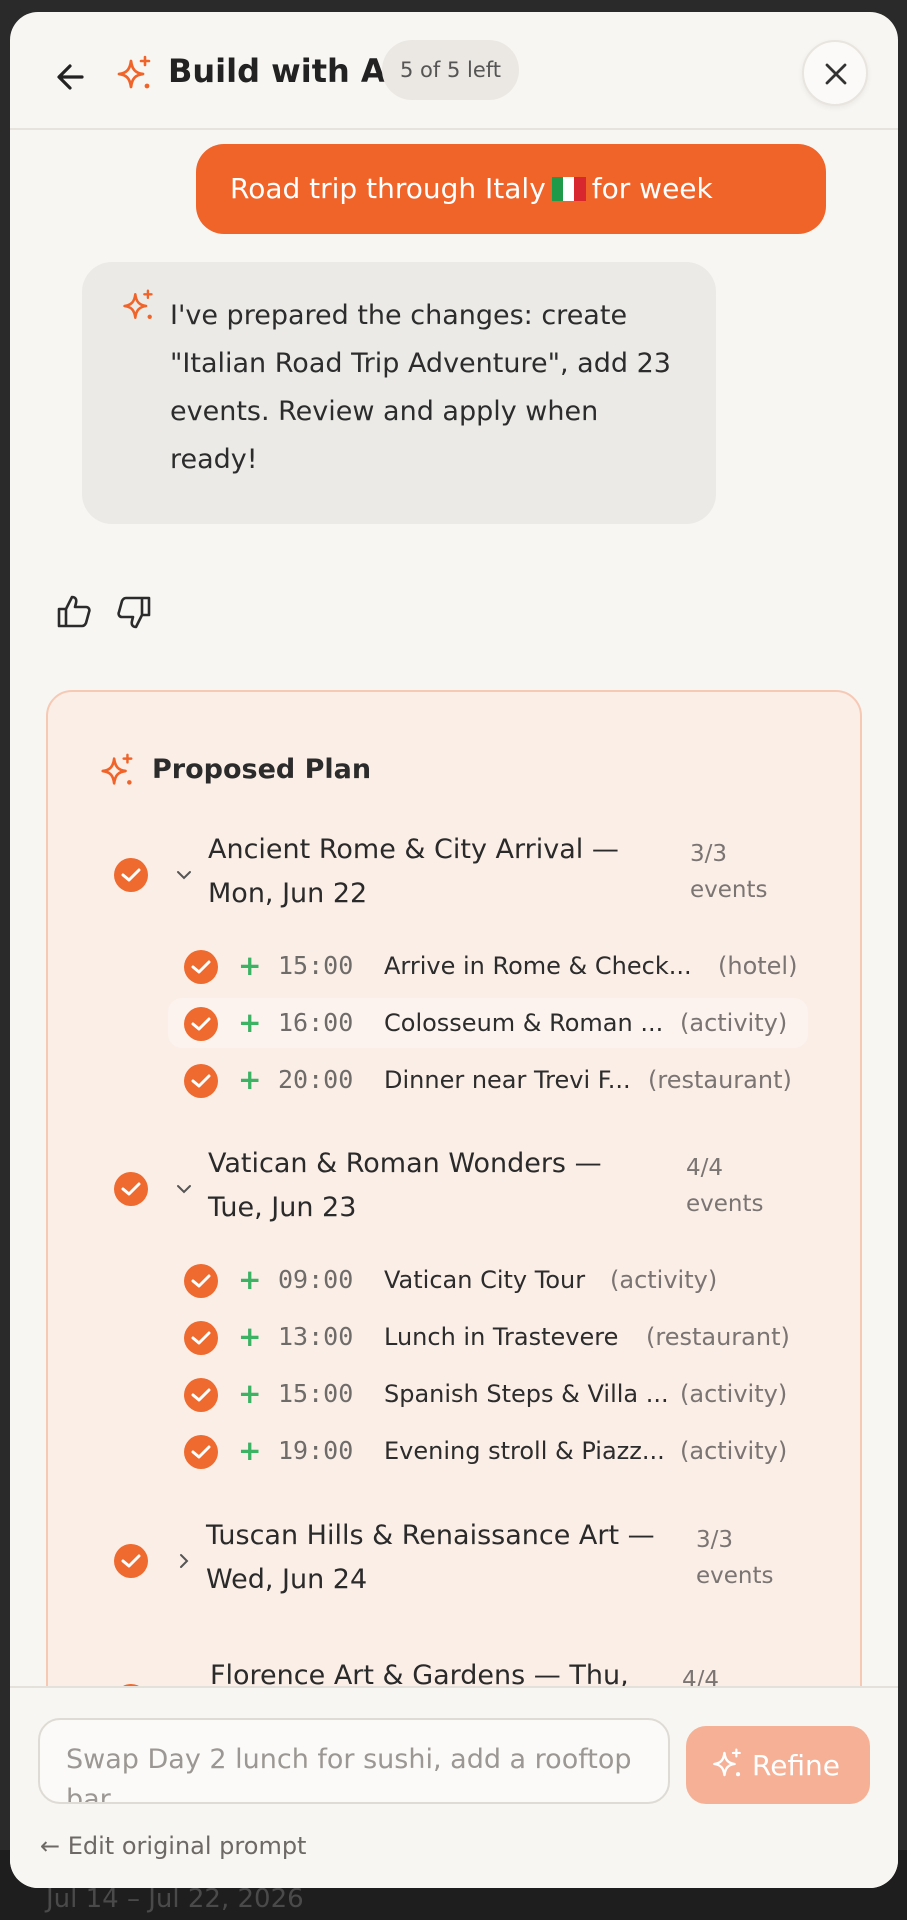  Describe the element at coordinates (316, 1450) in the screenshot. I see `event-time: 19:00` at that location.